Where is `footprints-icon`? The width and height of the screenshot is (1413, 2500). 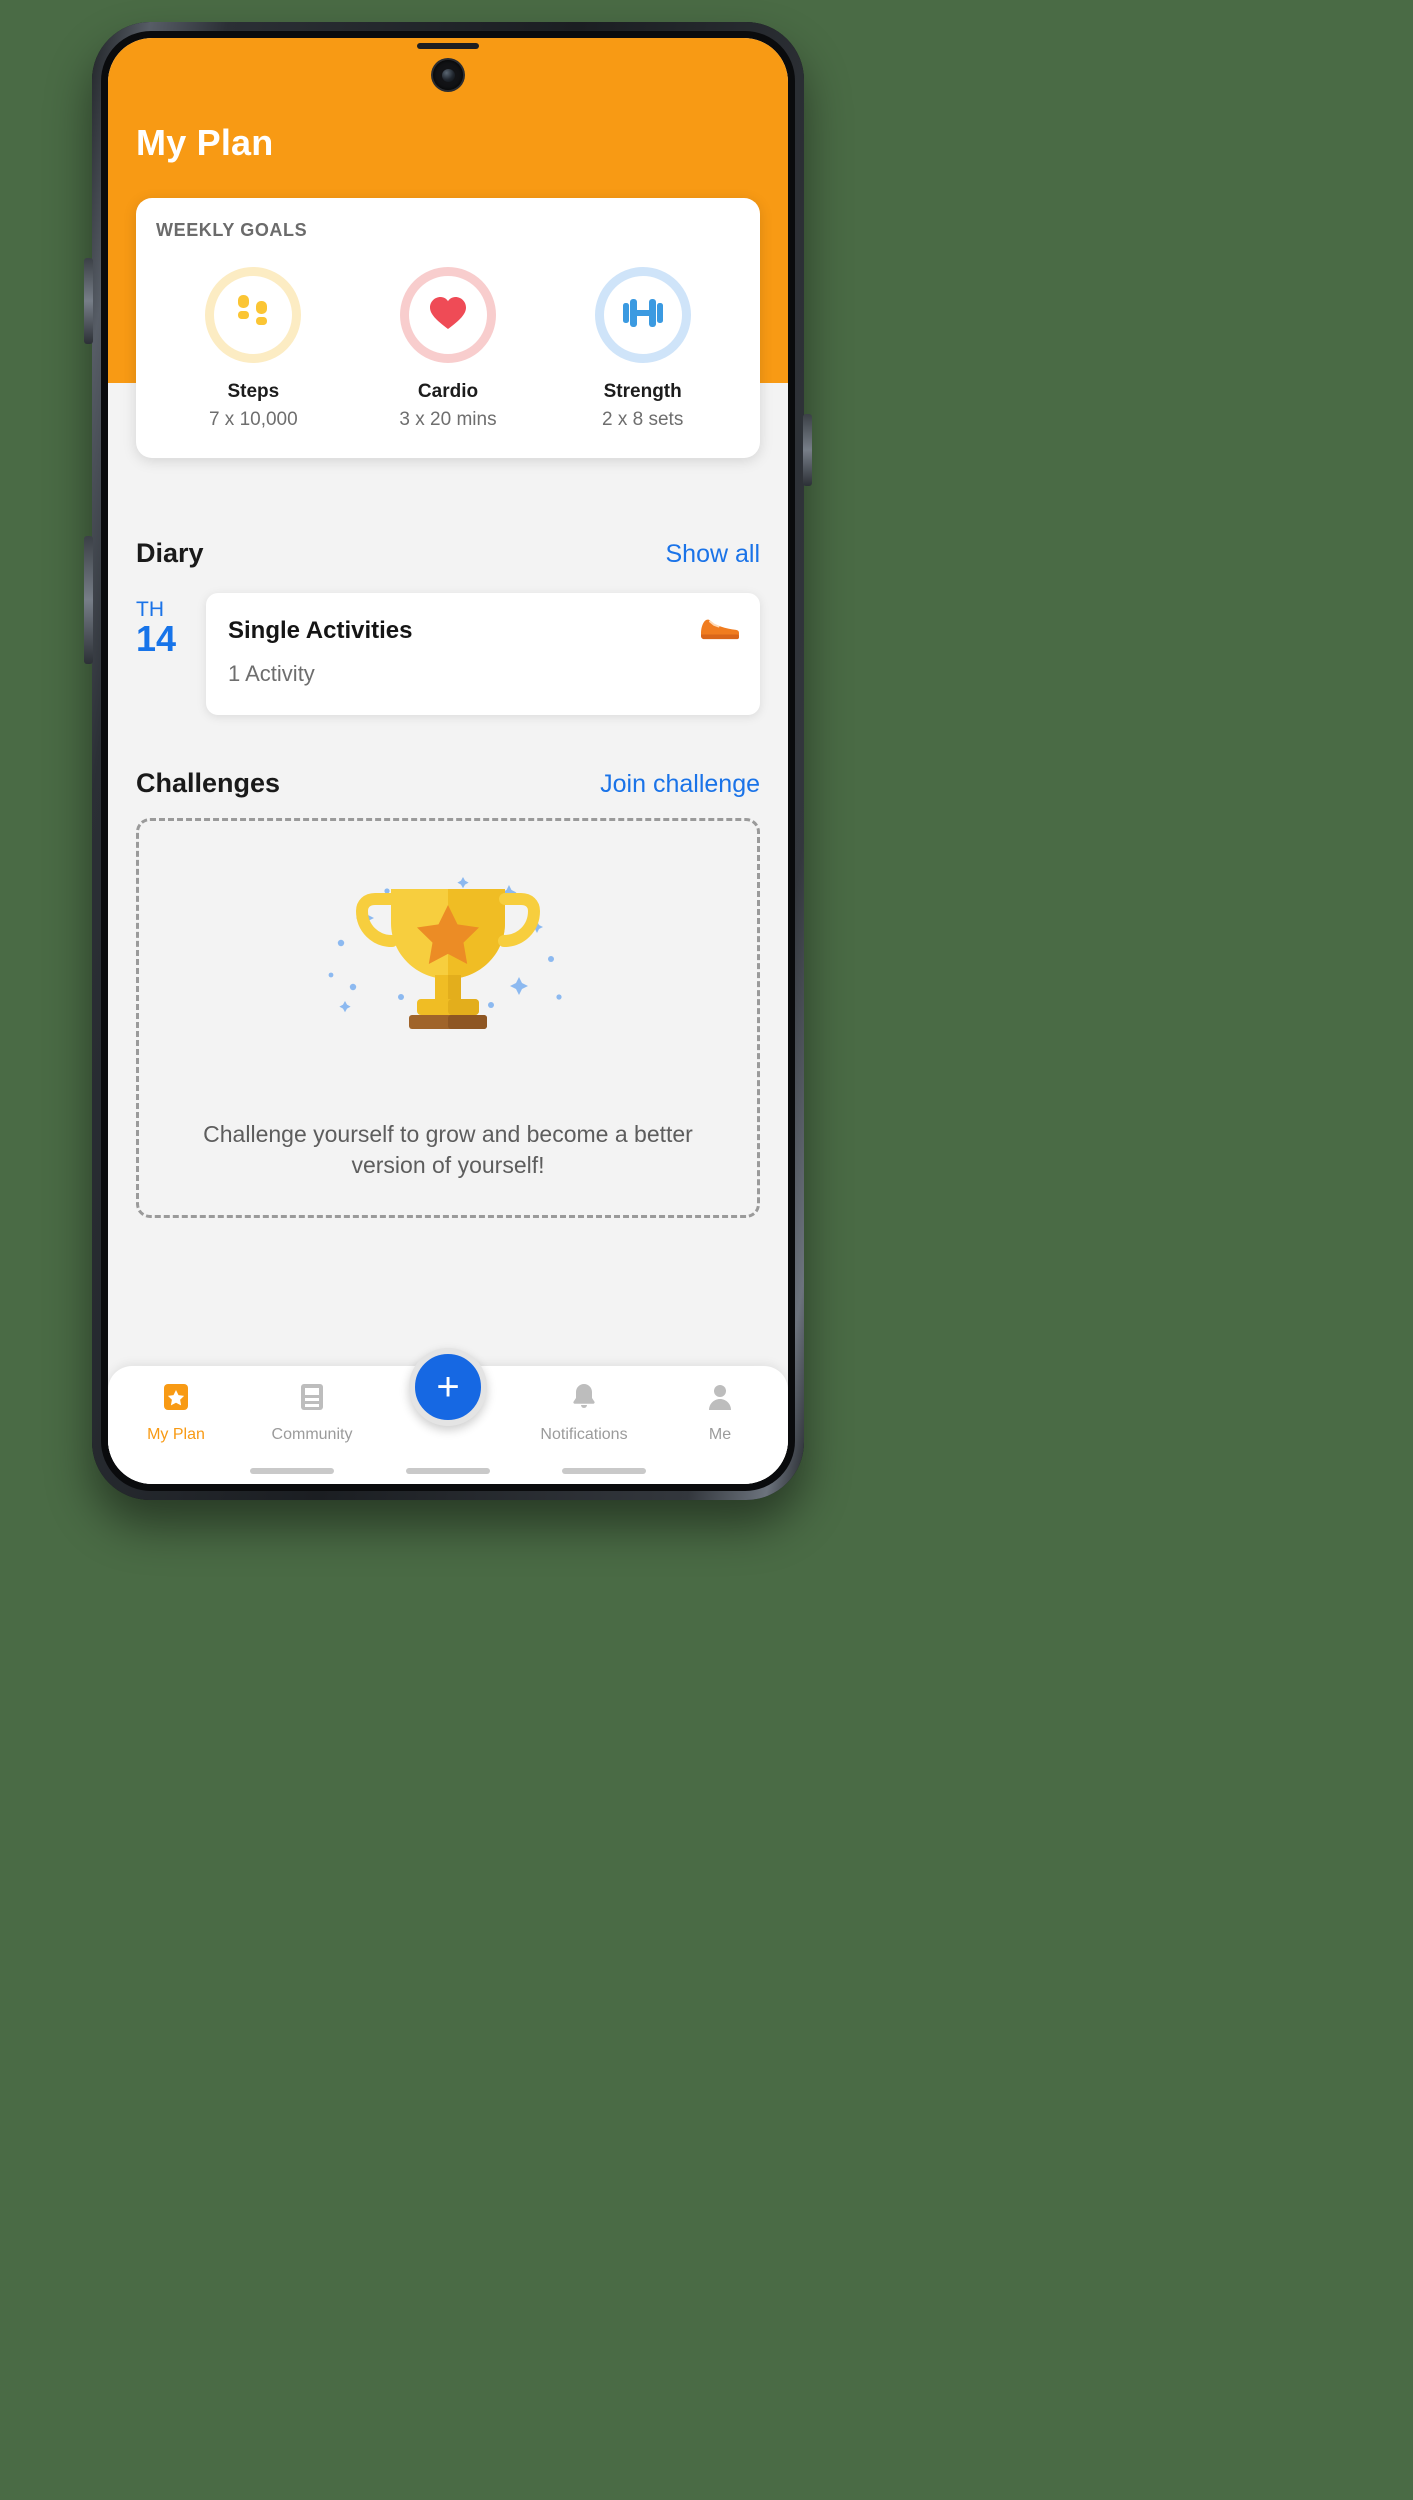 footprints-icon is located at coordinates (253, 315).